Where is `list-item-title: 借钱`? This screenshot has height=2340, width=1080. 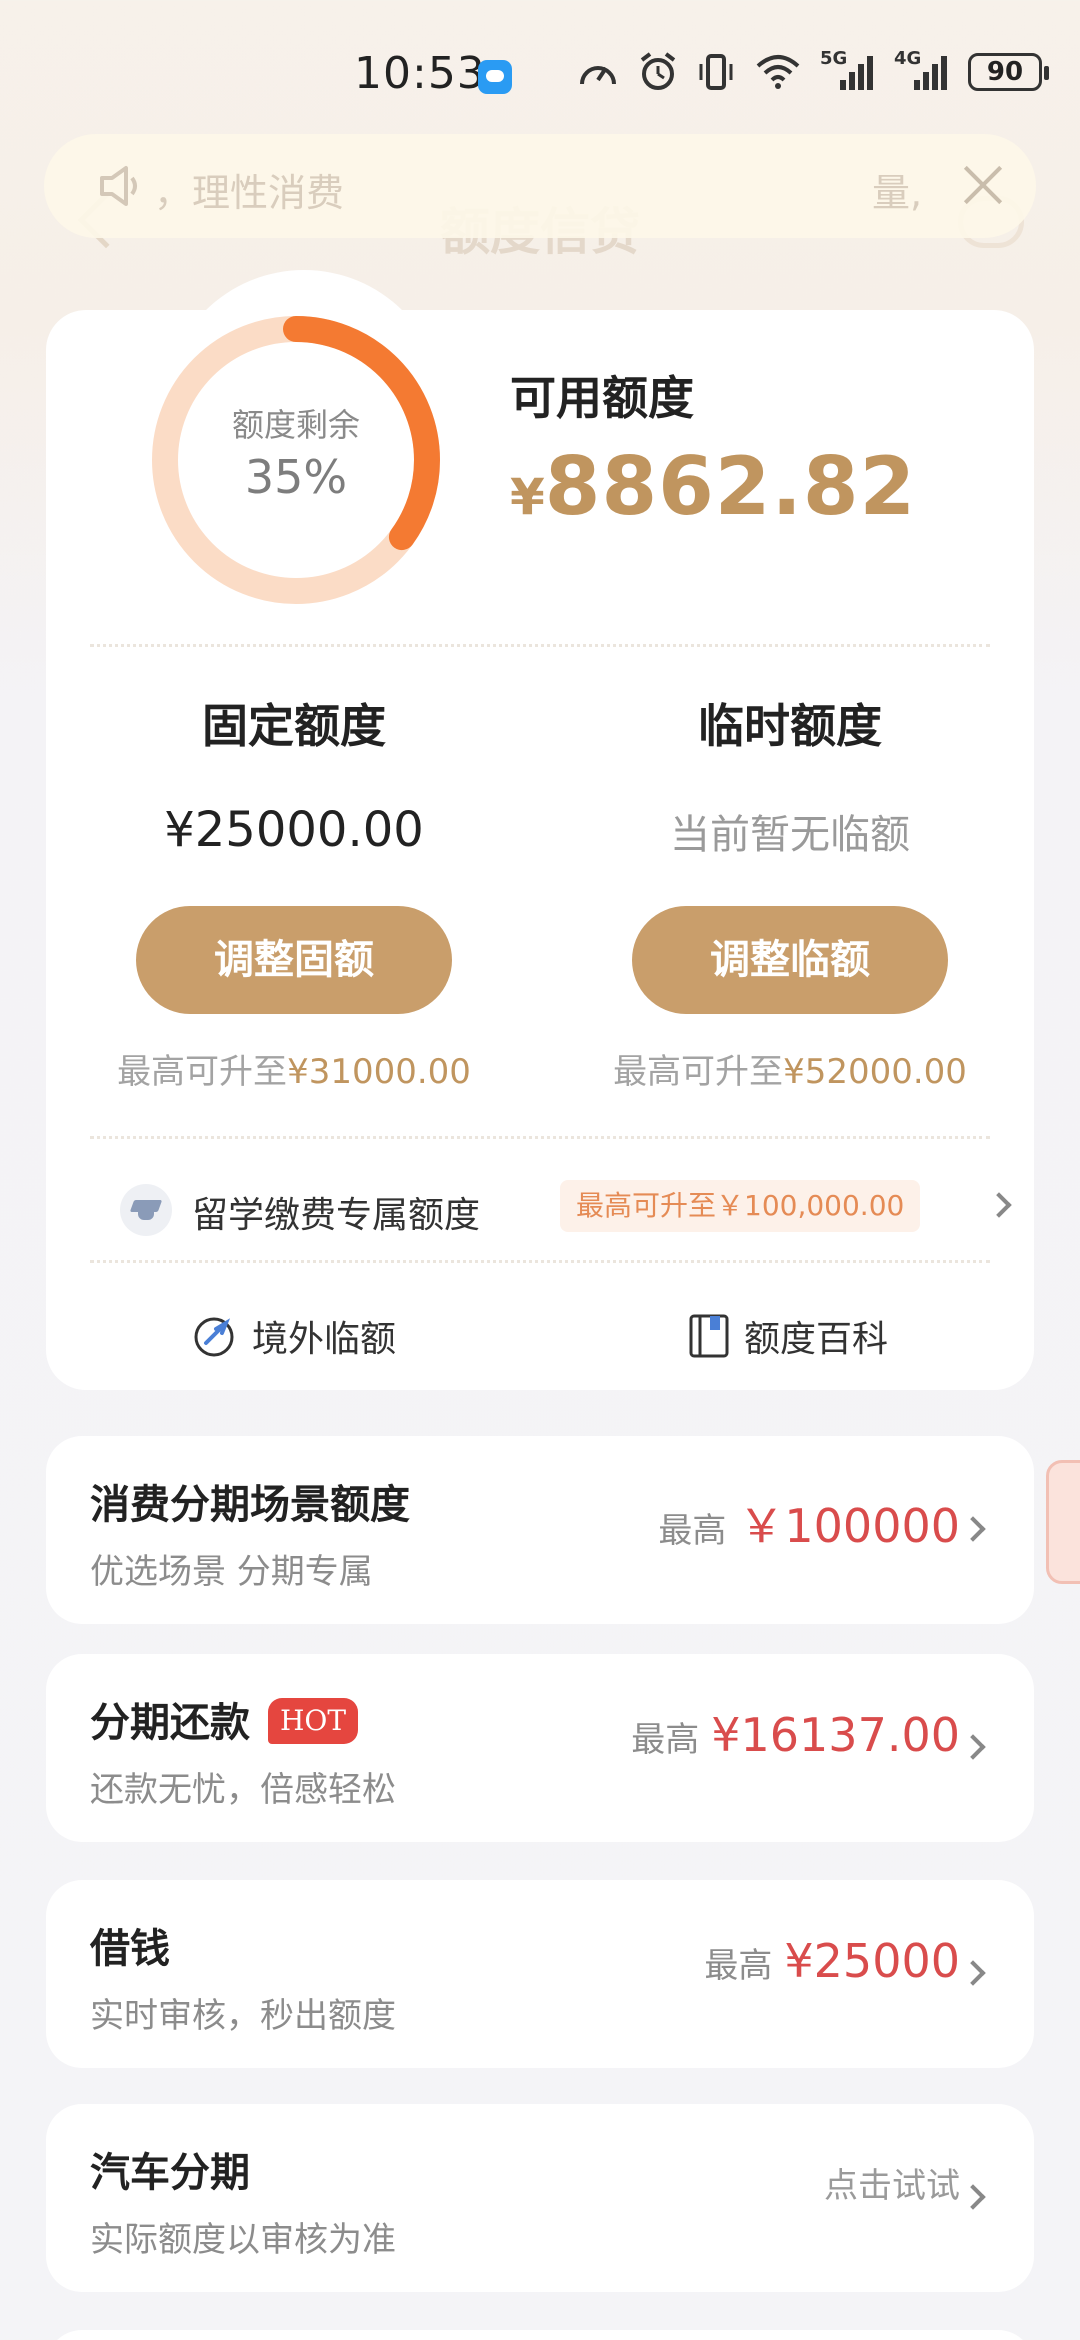
list-item-title: 借钱 is located at coordinates (130, 1949).